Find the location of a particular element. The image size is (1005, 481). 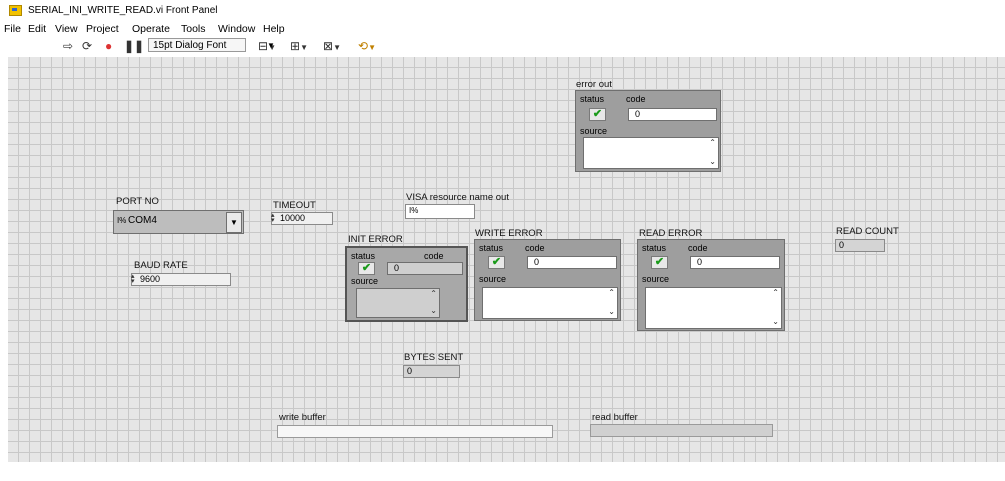

visa-resource-field: I% is located at coordinates (440, 211).